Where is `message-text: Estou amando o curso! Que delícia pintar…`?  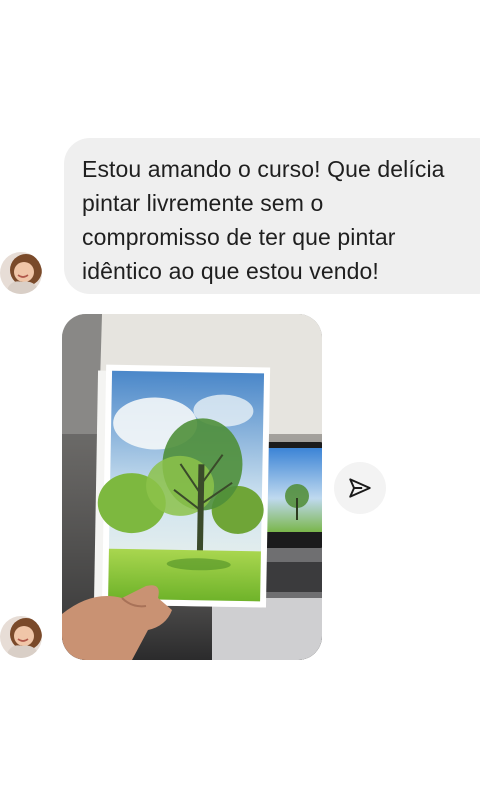
message-text: Estou amando o curso! Que delícia pintar… is located at coordinates (263, 220).